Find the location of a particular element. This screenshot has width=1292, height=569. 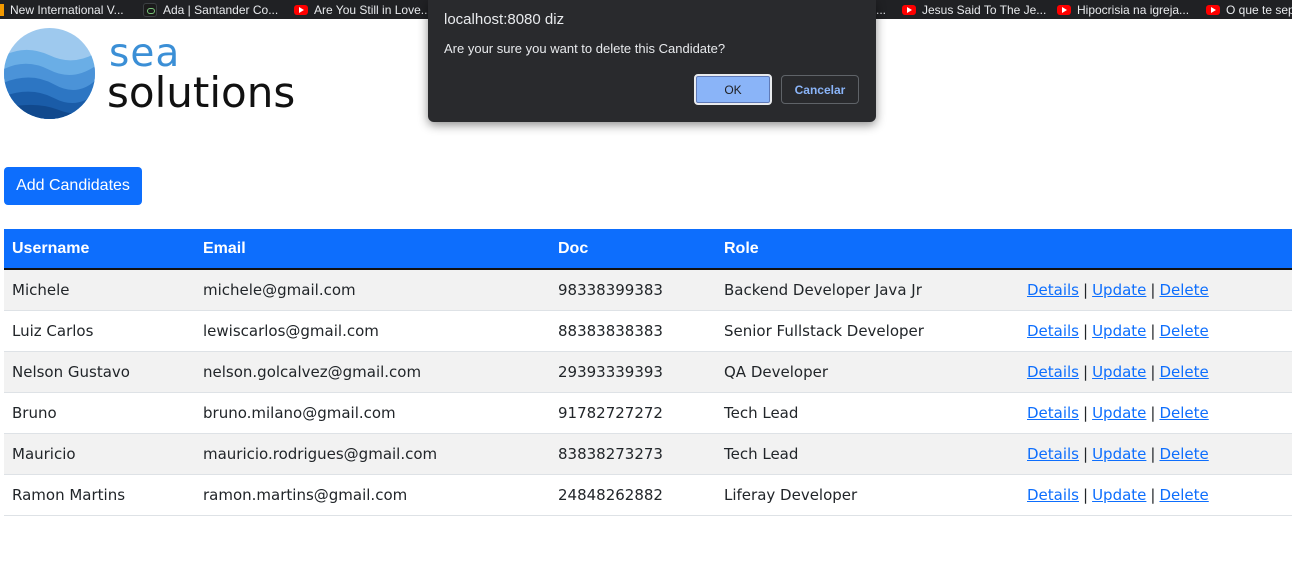

cell-email: ramon.martins@gmail.com is located at coordinates (372, 495).